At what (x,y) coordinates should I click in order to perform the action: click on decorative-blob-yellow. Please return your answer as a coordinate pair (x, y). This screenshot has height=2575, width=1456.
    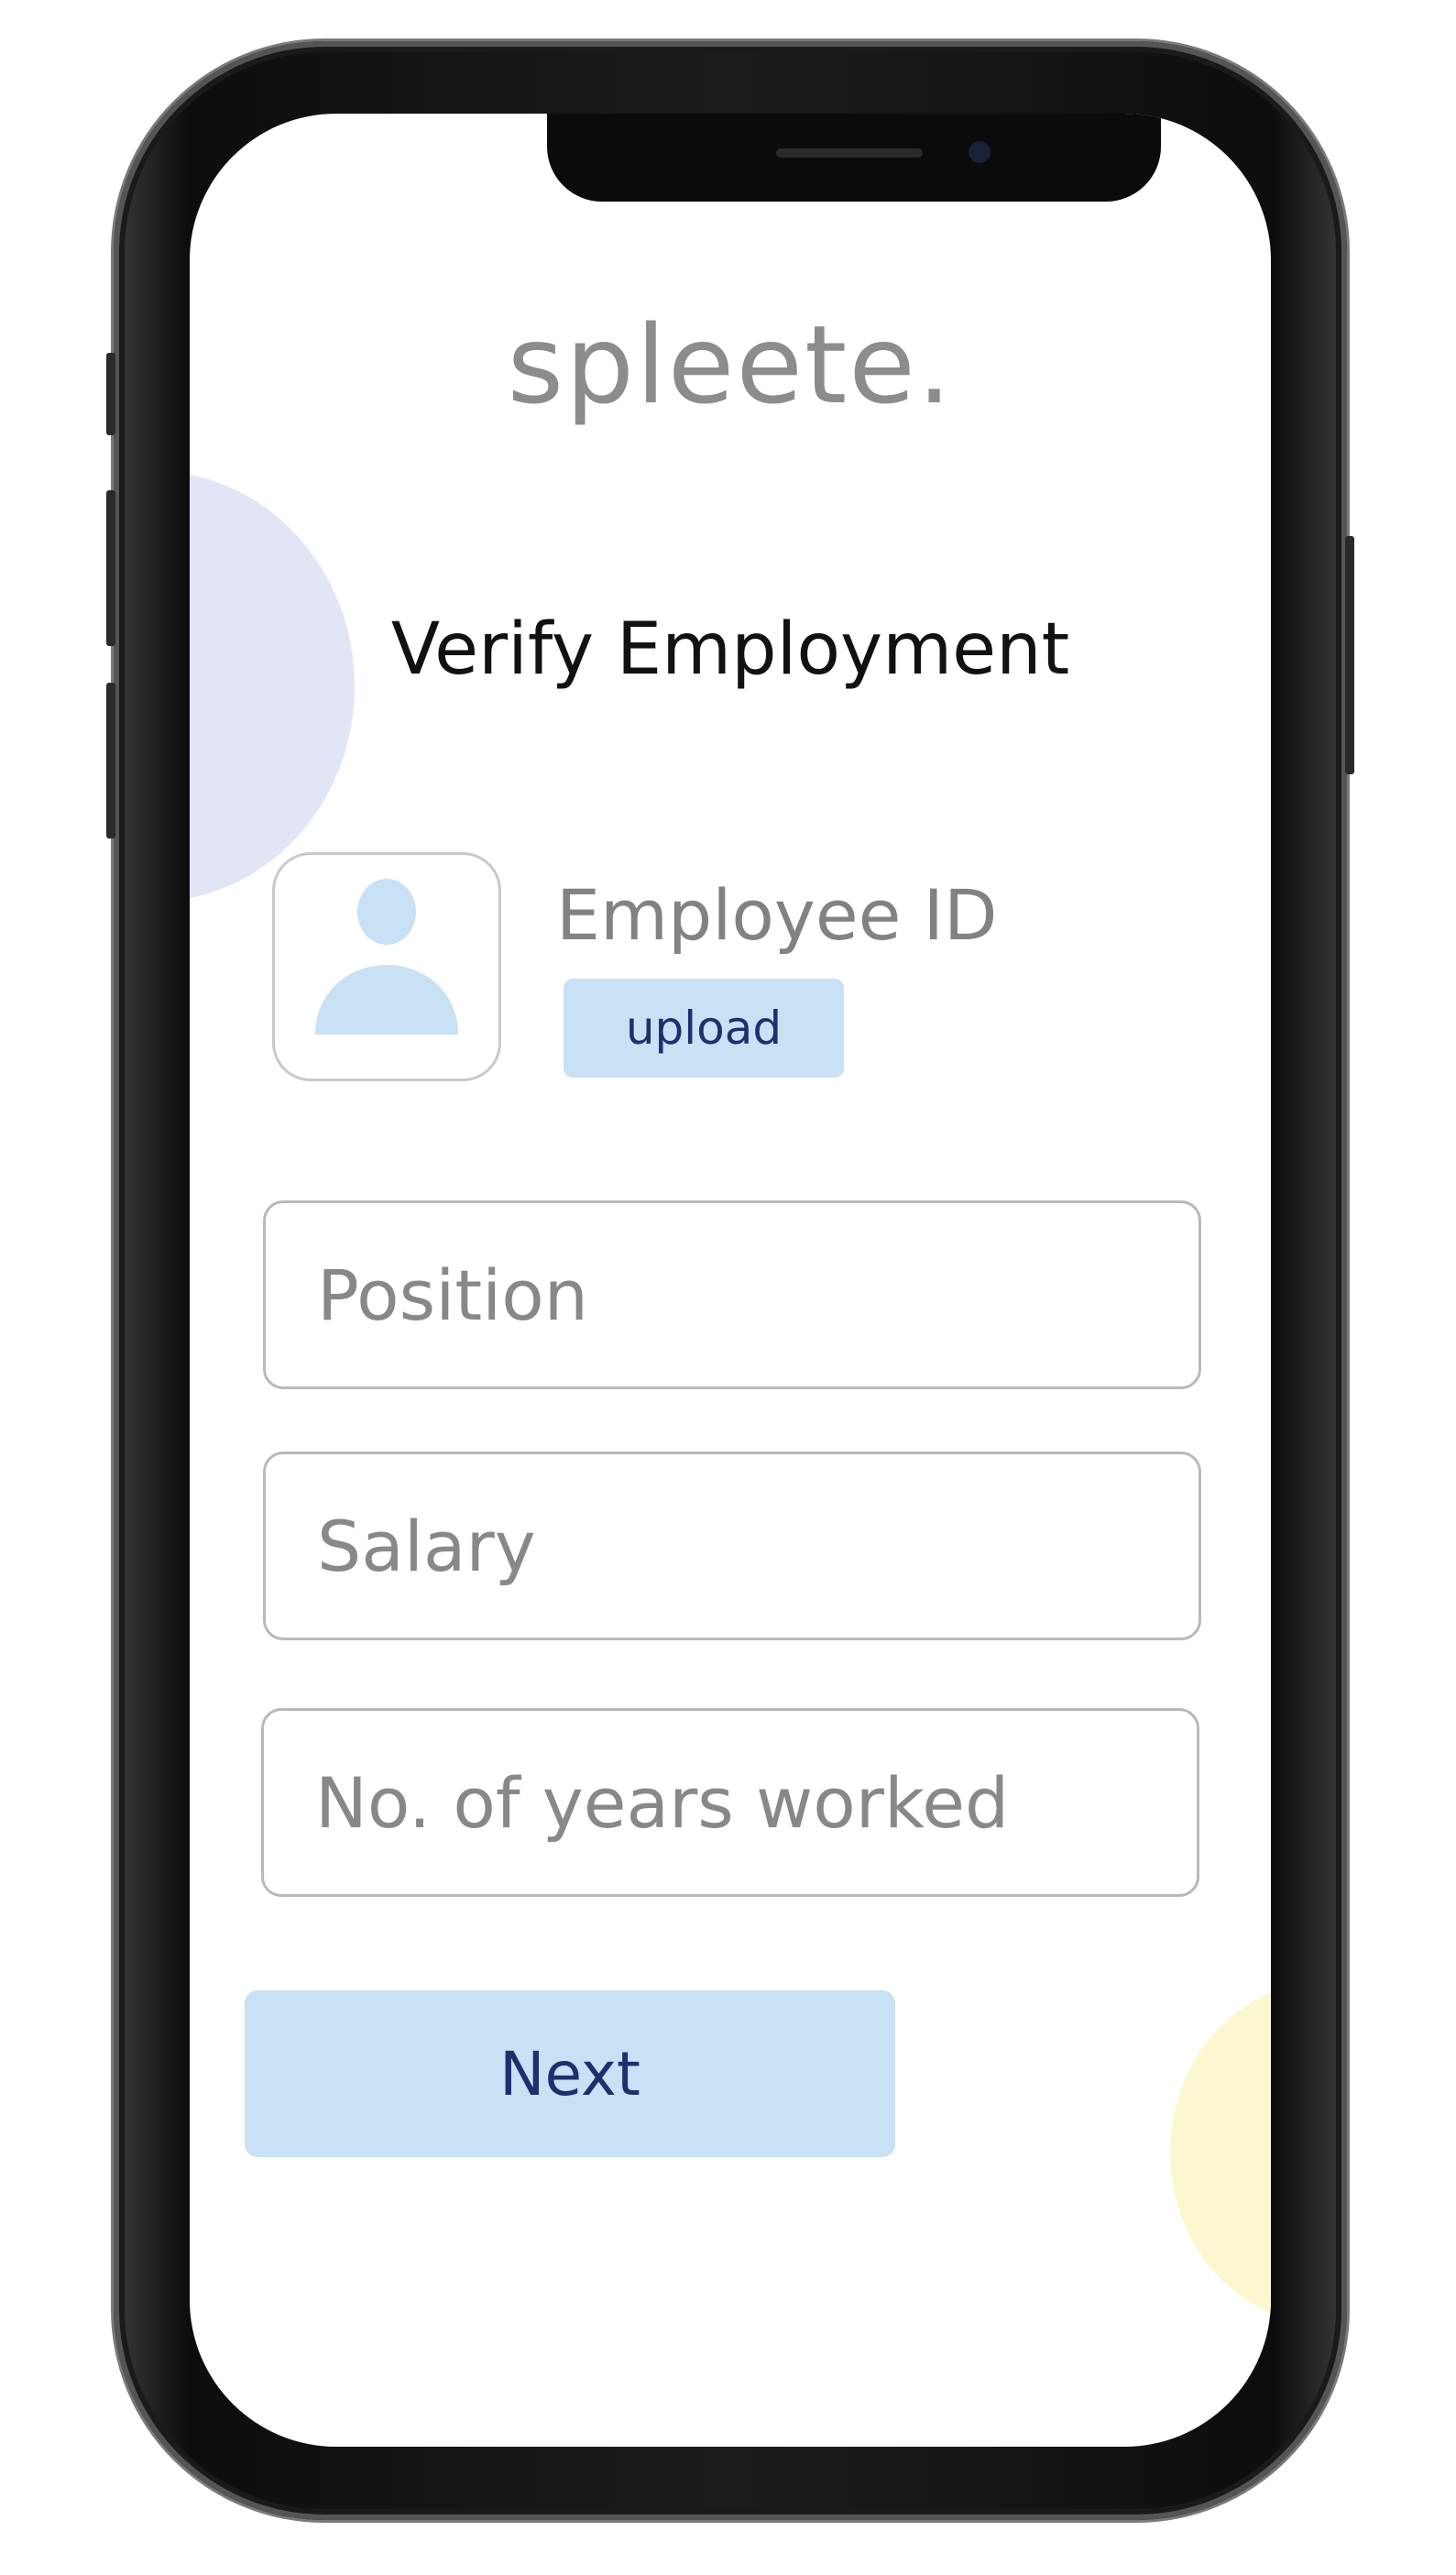
    Looking at the image, I should click on (1220, 2152).